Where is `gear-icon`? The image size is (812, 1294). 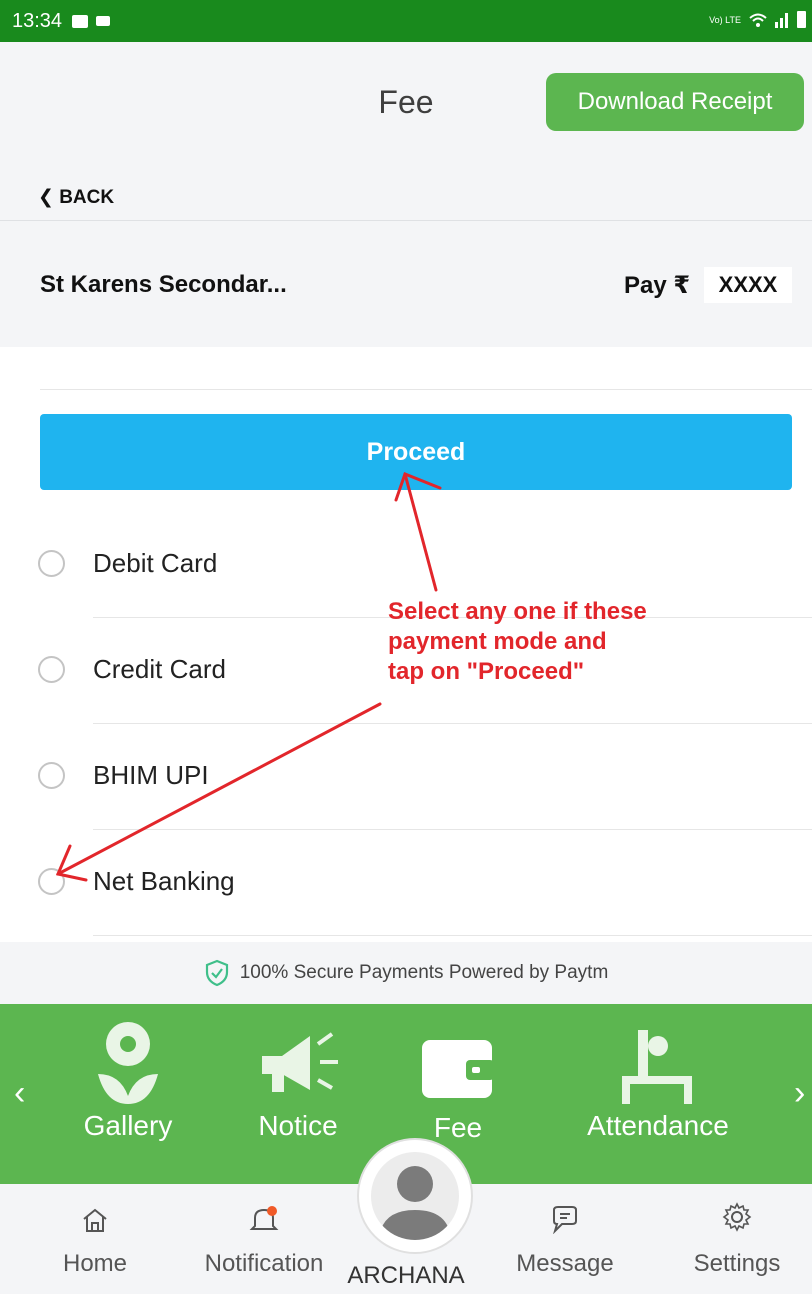 gear-icon is located at coordinates (737, 1217).